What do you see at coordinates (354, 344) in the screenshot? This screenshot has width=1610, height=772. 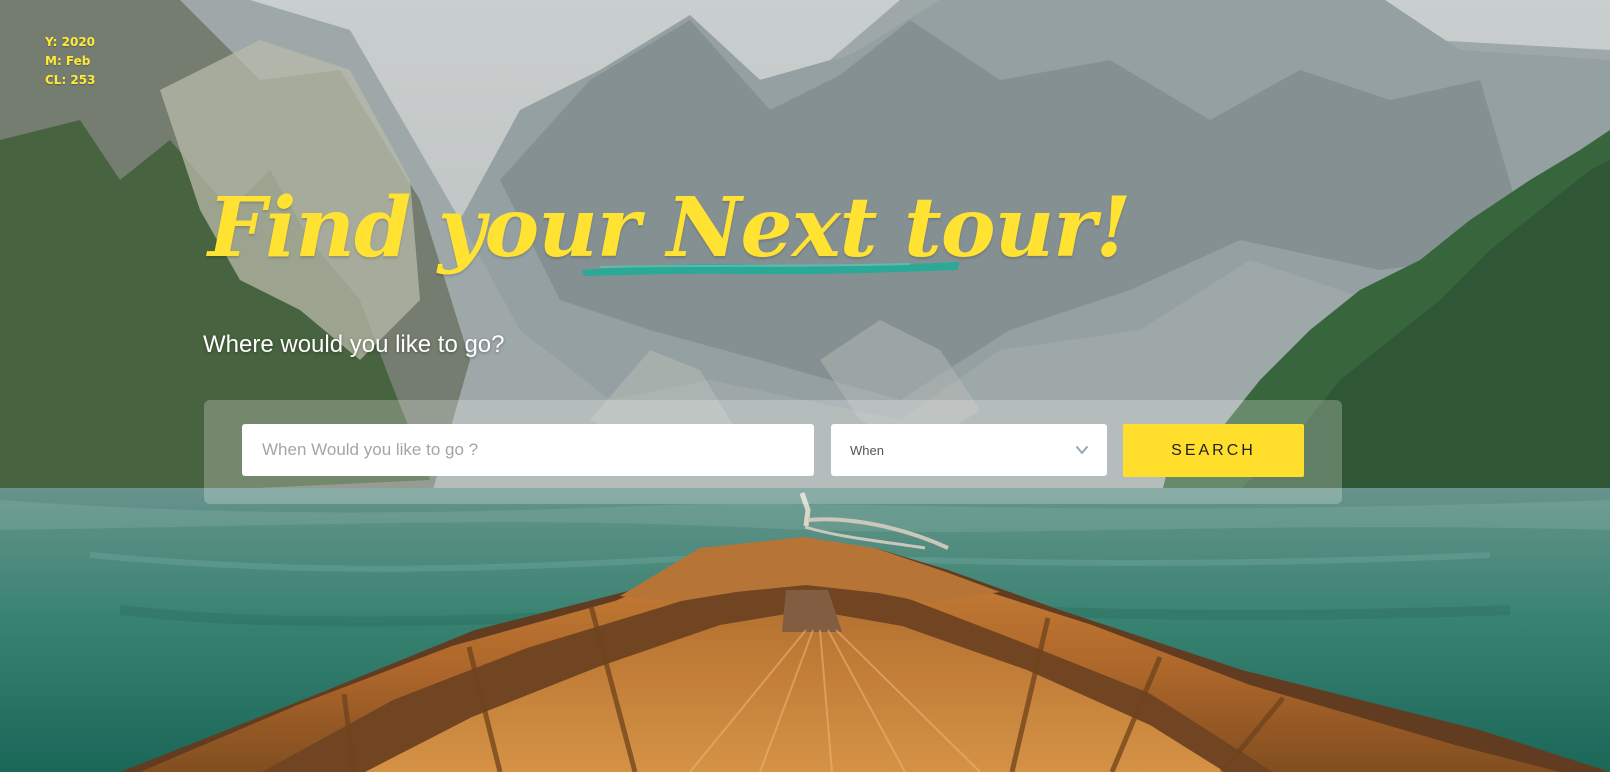 I see `hero-subtitle: Where would you like to go?` at bounding box center [354, 344].